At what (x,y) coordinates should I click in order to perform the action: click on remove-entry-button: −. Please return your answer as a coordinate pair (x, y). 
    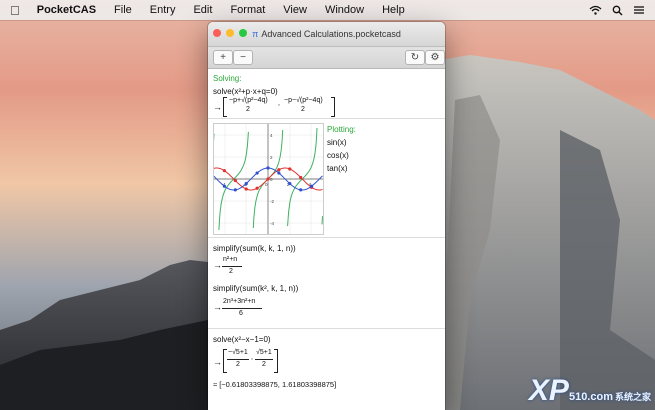
    Looking at the image, I should click on (243, 57).